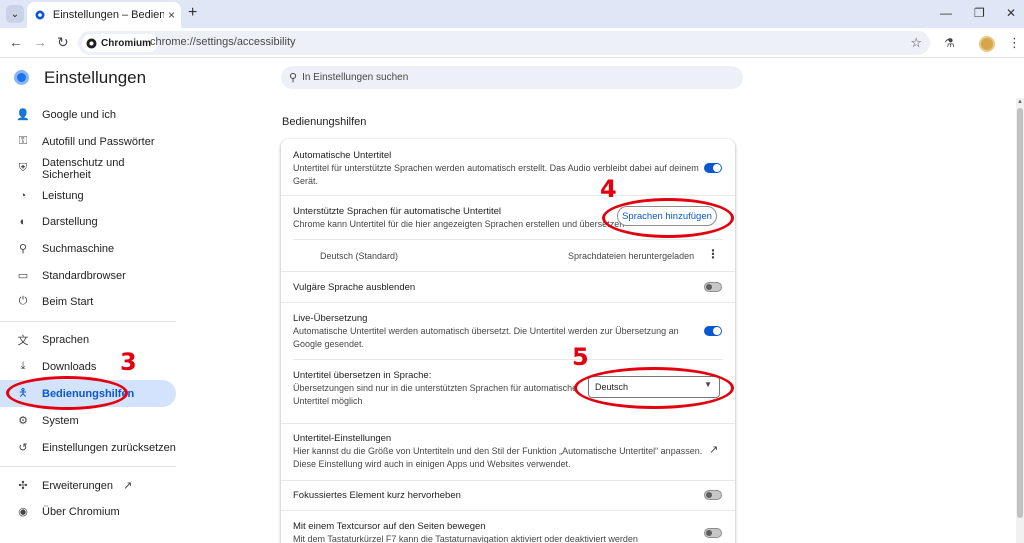  I want to click on labs-flask-icon: ⚗, so click(949, 43).